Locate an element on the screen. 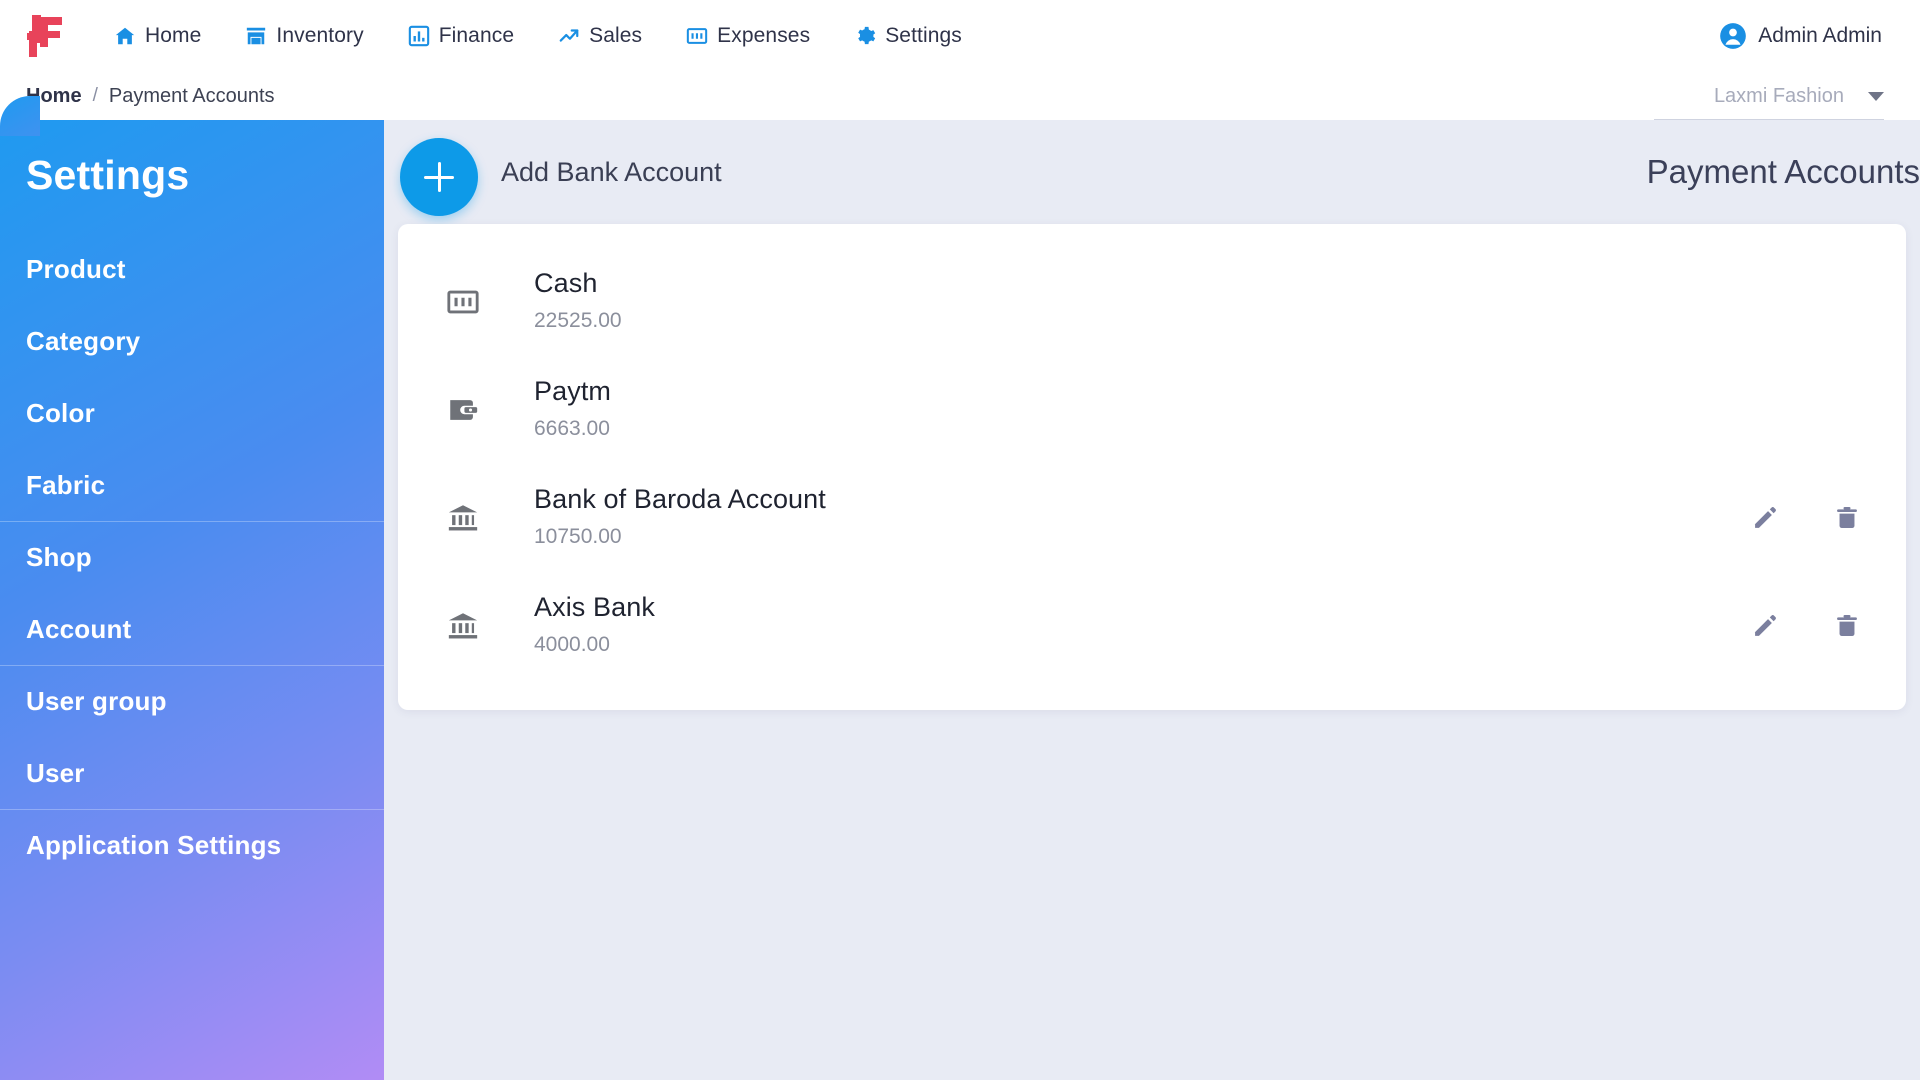  sidebar-item-category: Category is located at coordinates (192, 341).